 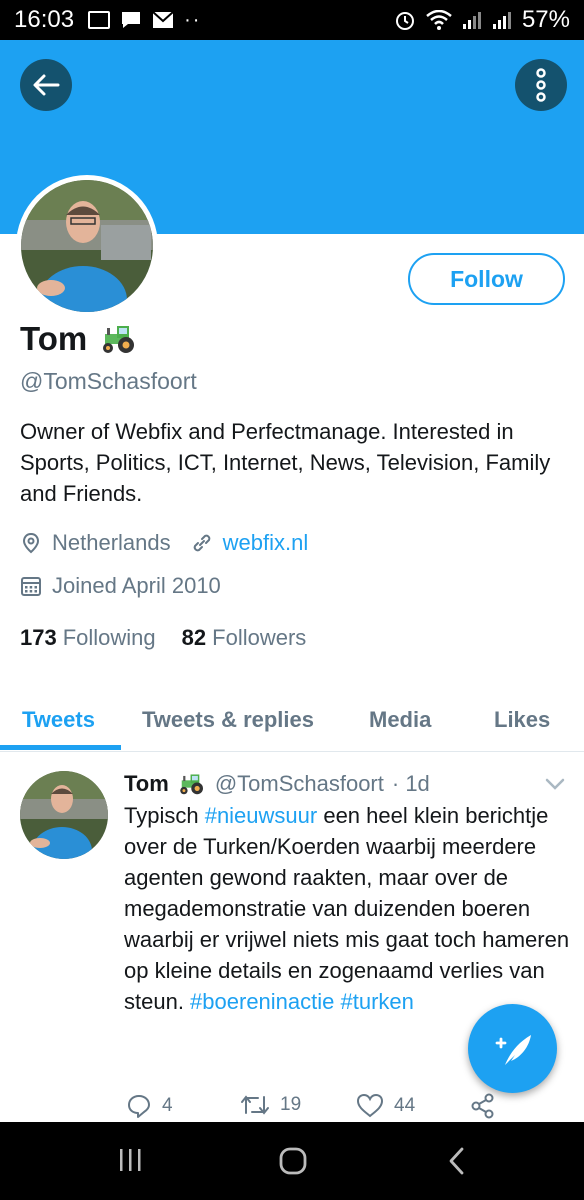 I want to click on profile-tabs: Tweets Tweets & replies Media Likes, so click(x=292, y=721).